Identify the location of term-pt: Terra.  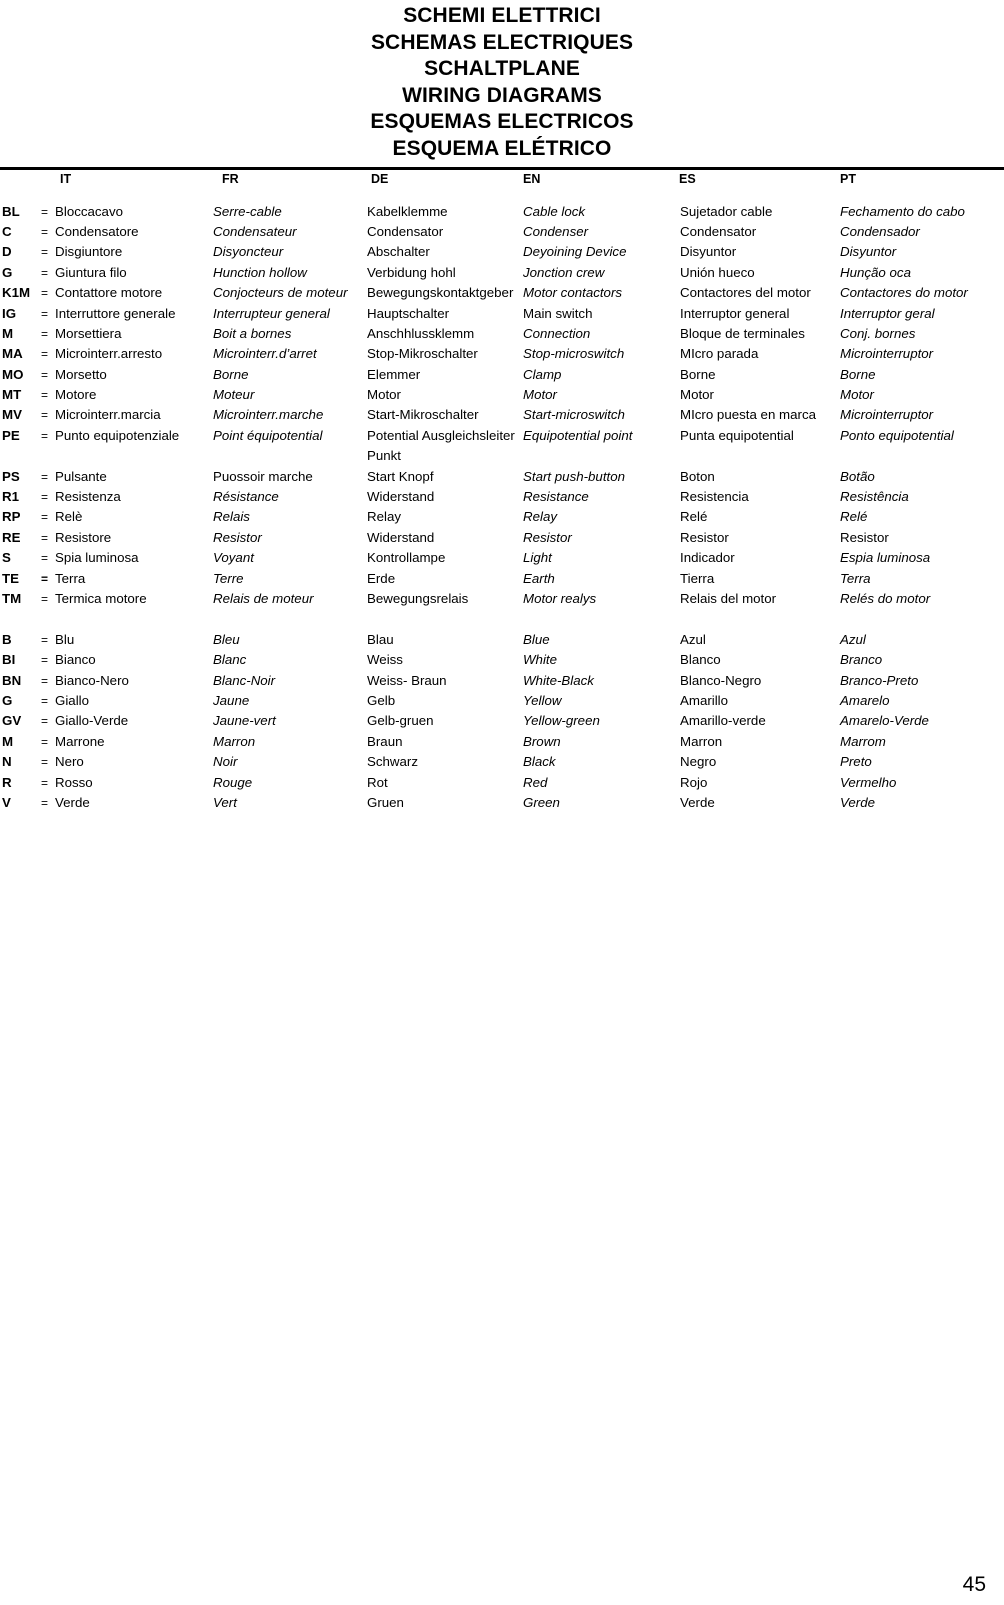
(855, 578).